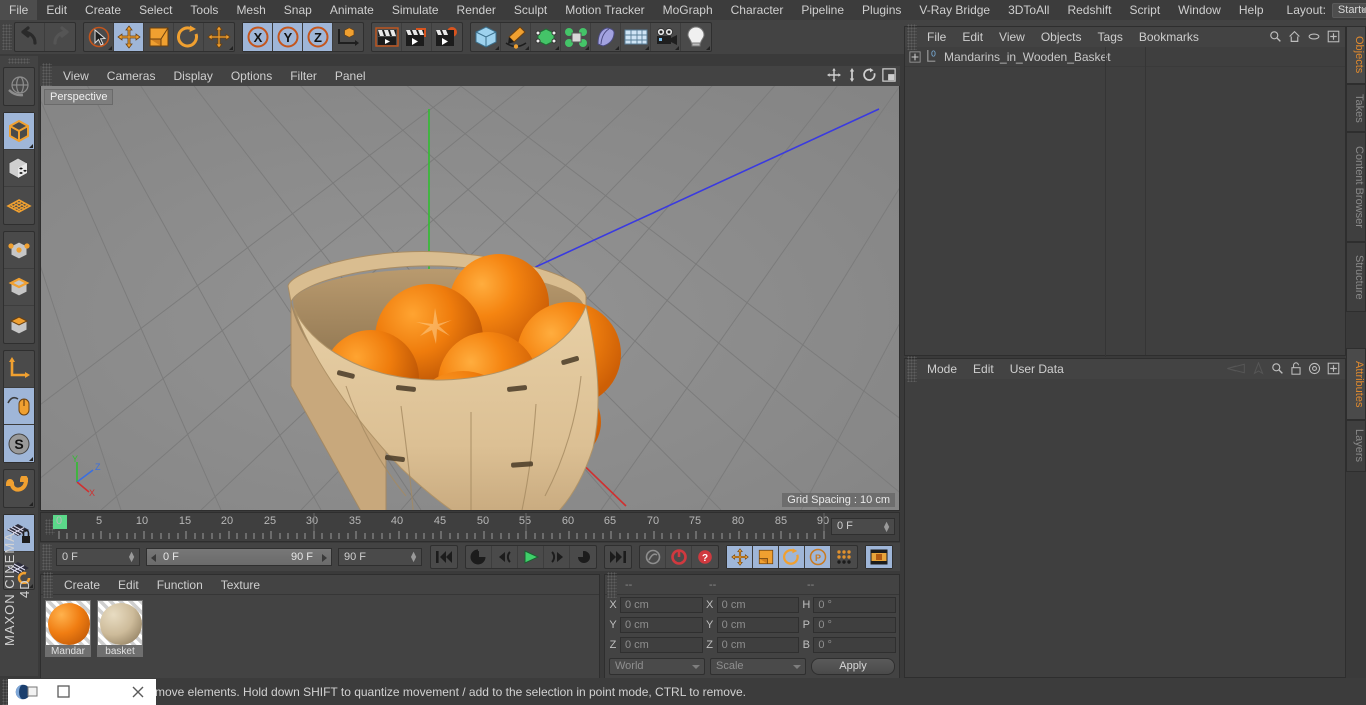 The width and height of the screenshot is (1366, 705). I want to click on render-view-button, so click(387, 37).